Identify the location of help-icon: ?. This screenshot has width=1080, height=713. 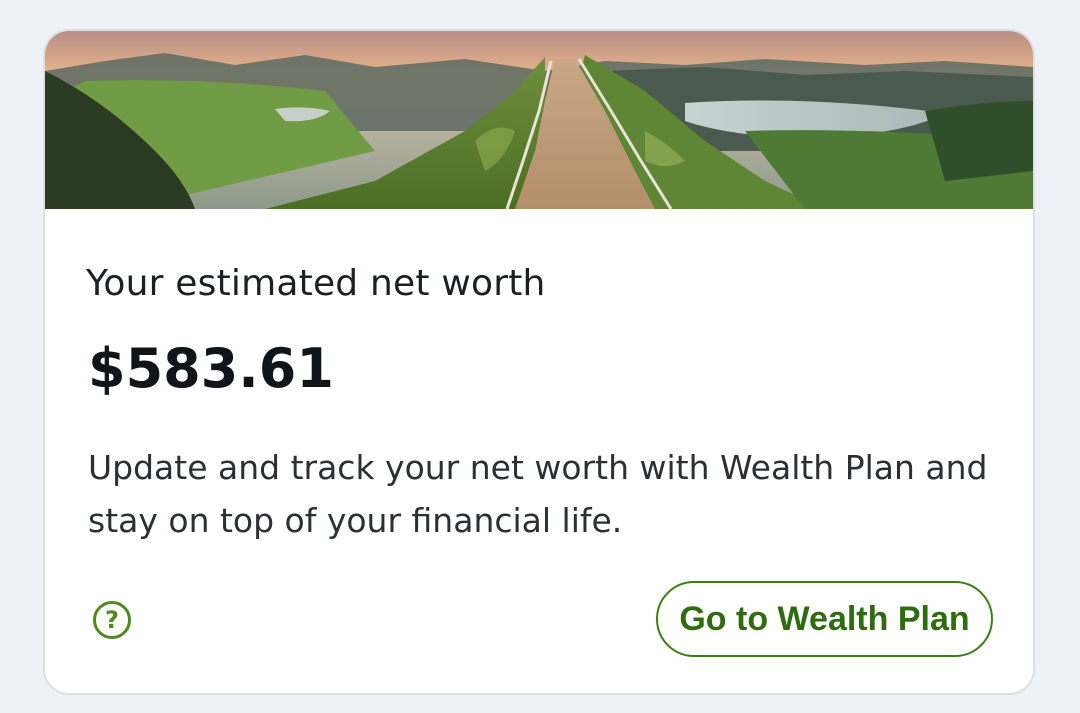
(112, 620).